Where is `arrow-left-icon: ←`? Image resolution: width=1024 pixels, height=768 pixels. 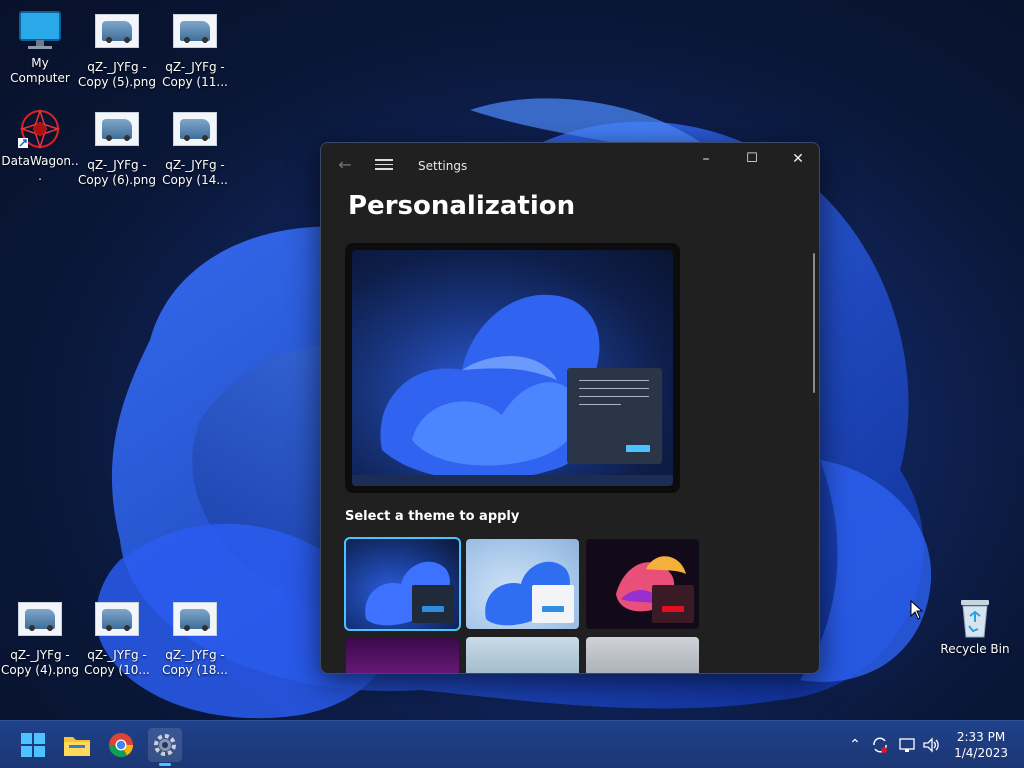 arrow-left-icon: ← is located at coordinates (345, 165).